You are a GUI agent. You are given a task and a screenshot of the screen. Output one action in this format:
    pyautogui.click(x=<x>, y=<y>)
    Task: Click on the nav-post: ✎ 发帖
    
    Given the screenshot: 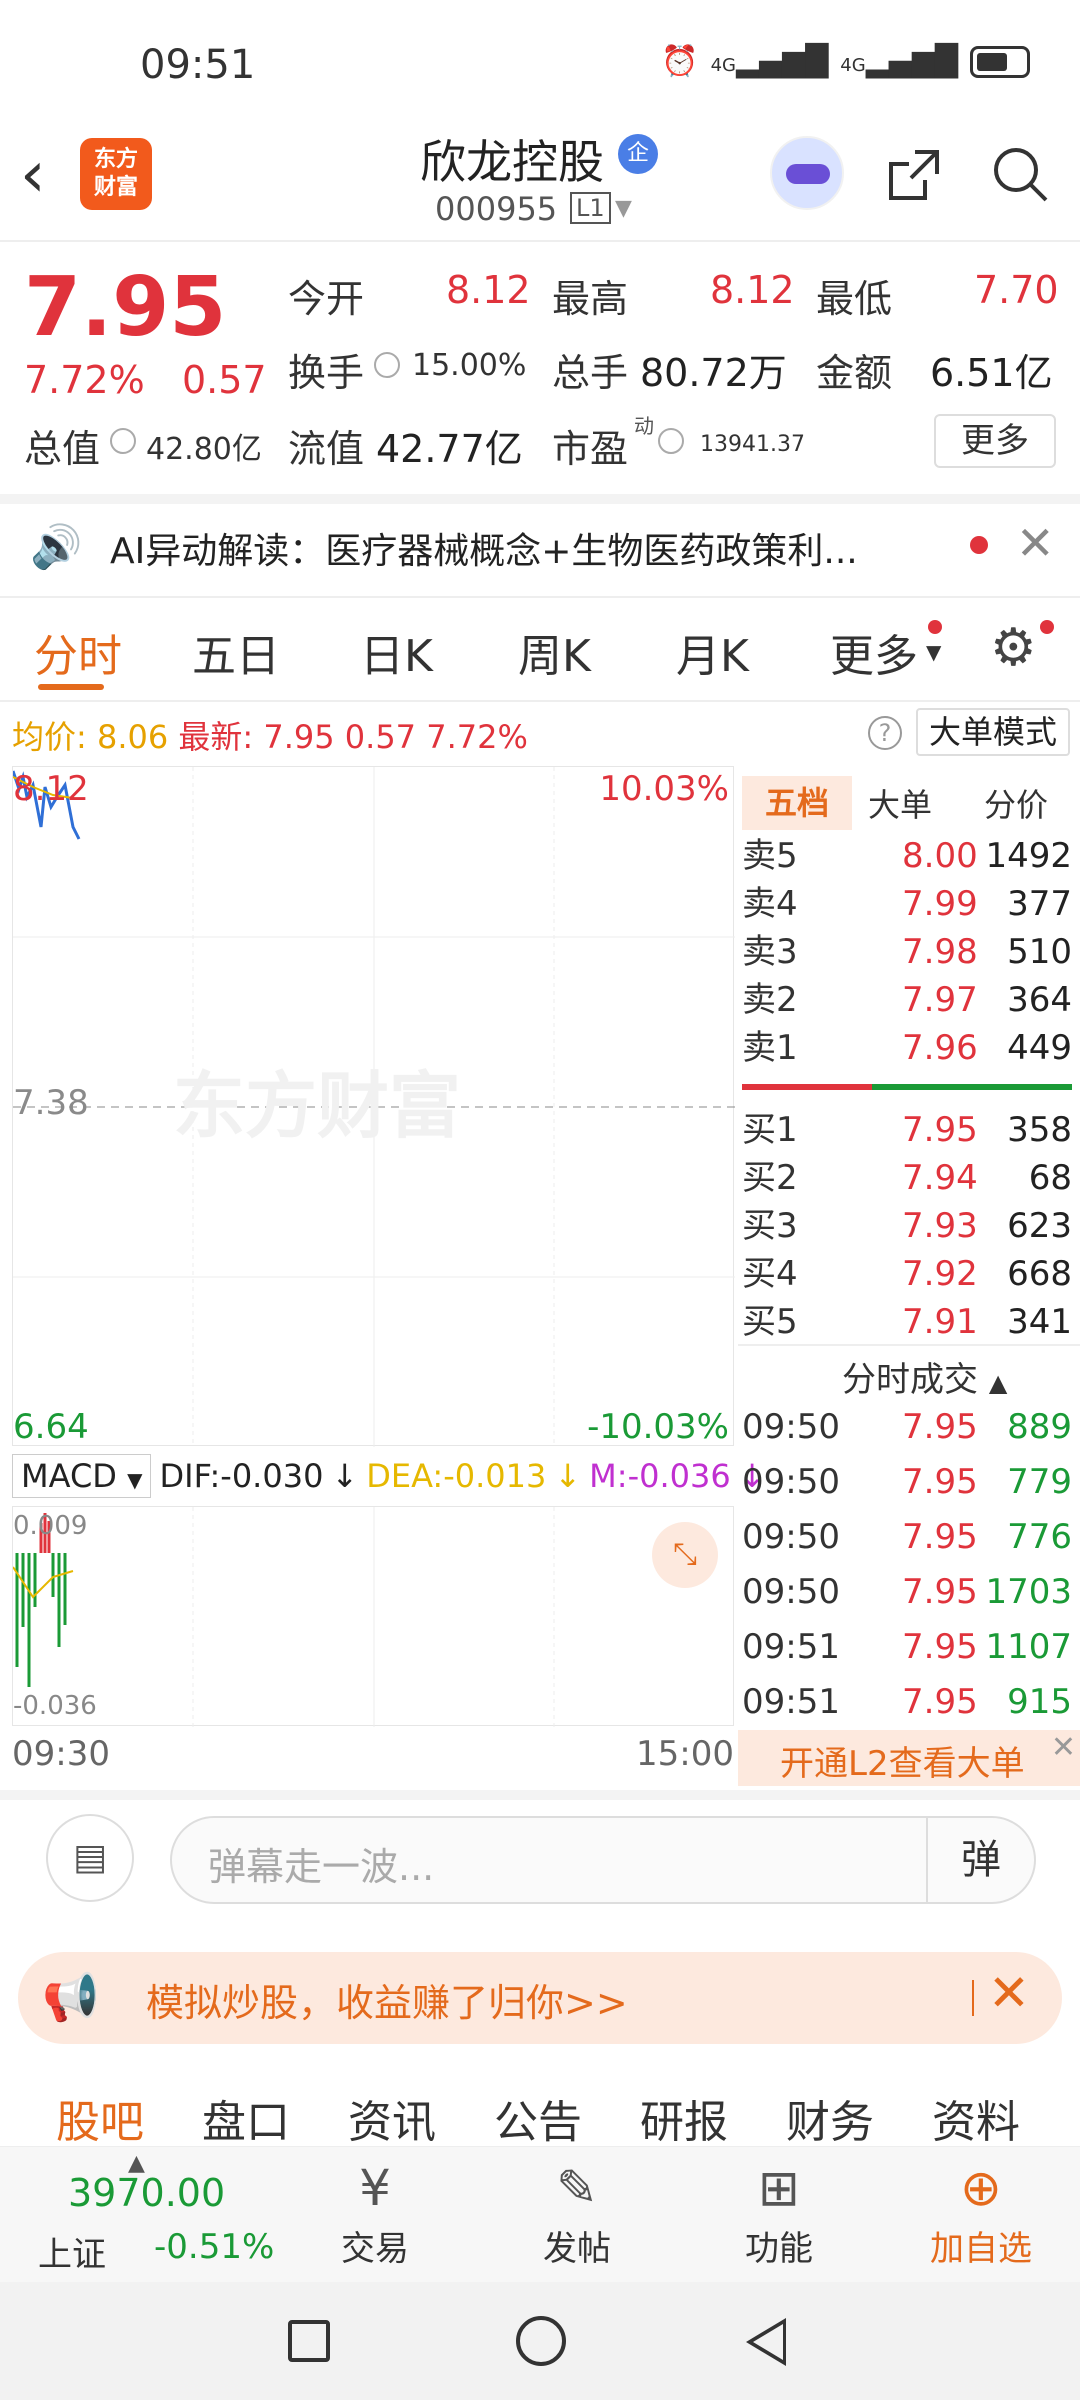 What is the action you would take?
    pyautogui.click(x=577, y=2212)
    